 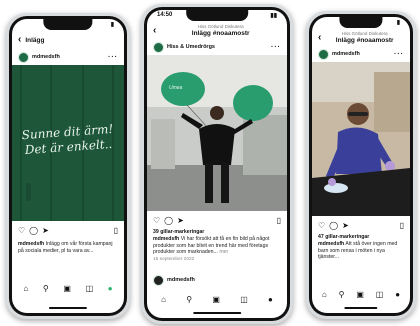 What do you see at coordinates (174, 259) in the screenshot?
I see `caption-date: 15 september 2022` at bounding box center [174, 259].